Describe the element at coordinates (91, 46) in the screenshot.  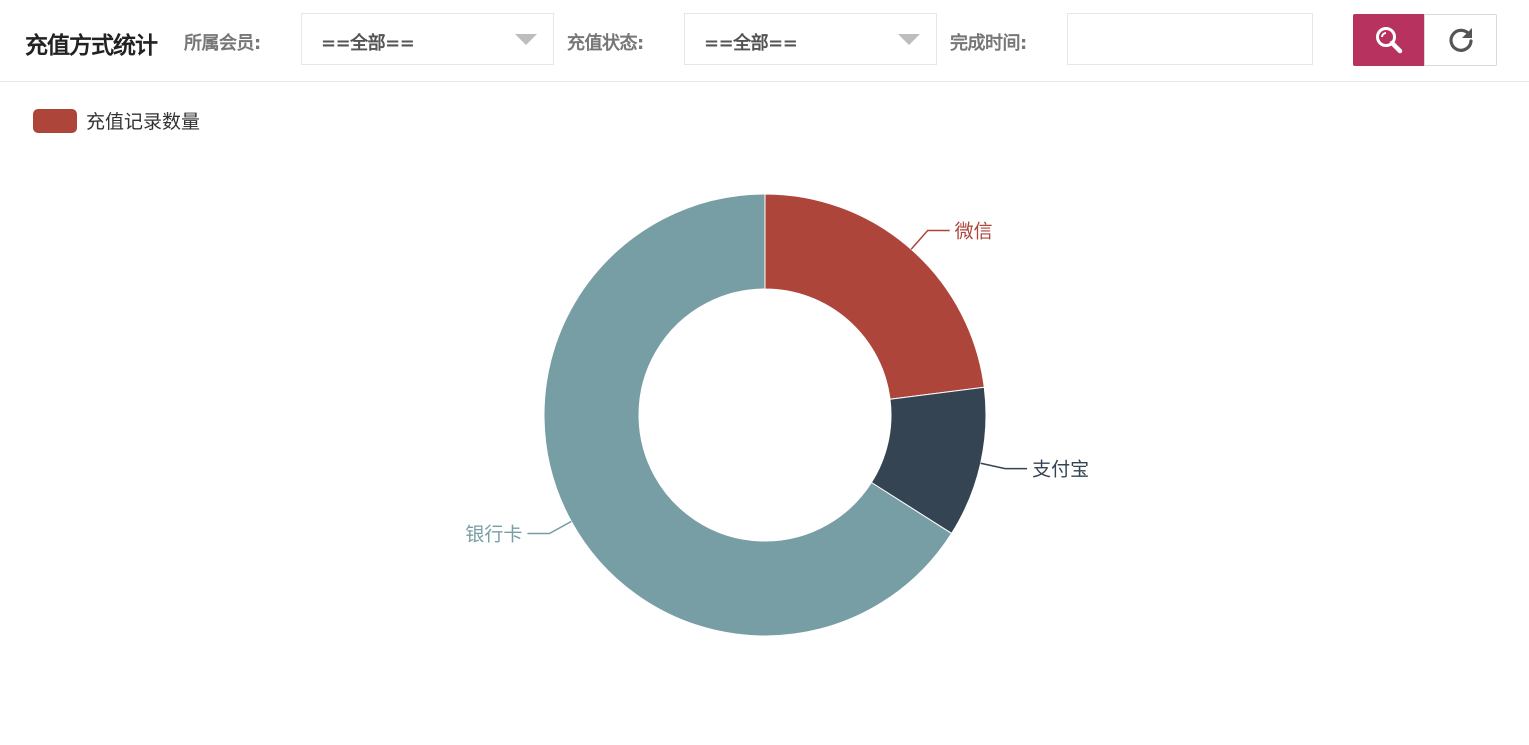
I see `page-title: 充值方式统计` at that location.